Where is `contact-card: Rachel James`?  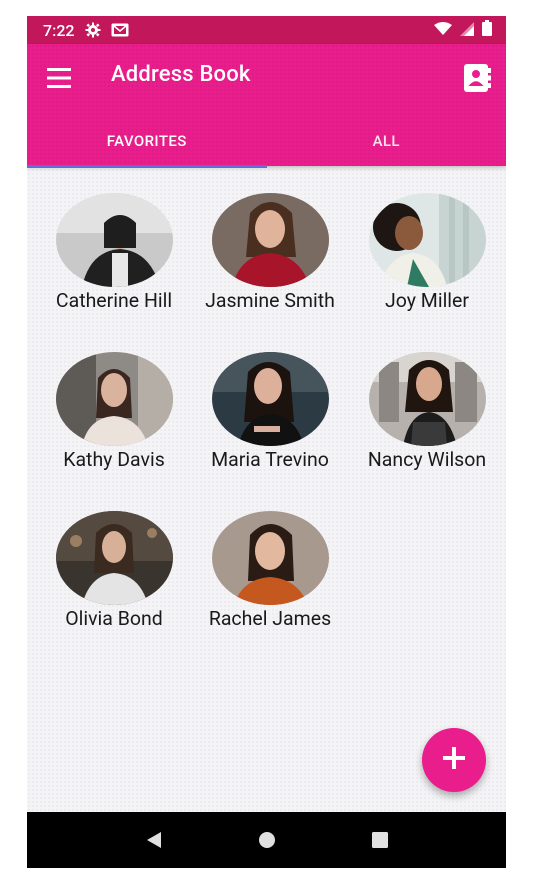
contact-card: Rachel James is located at coordinates (270, 570).